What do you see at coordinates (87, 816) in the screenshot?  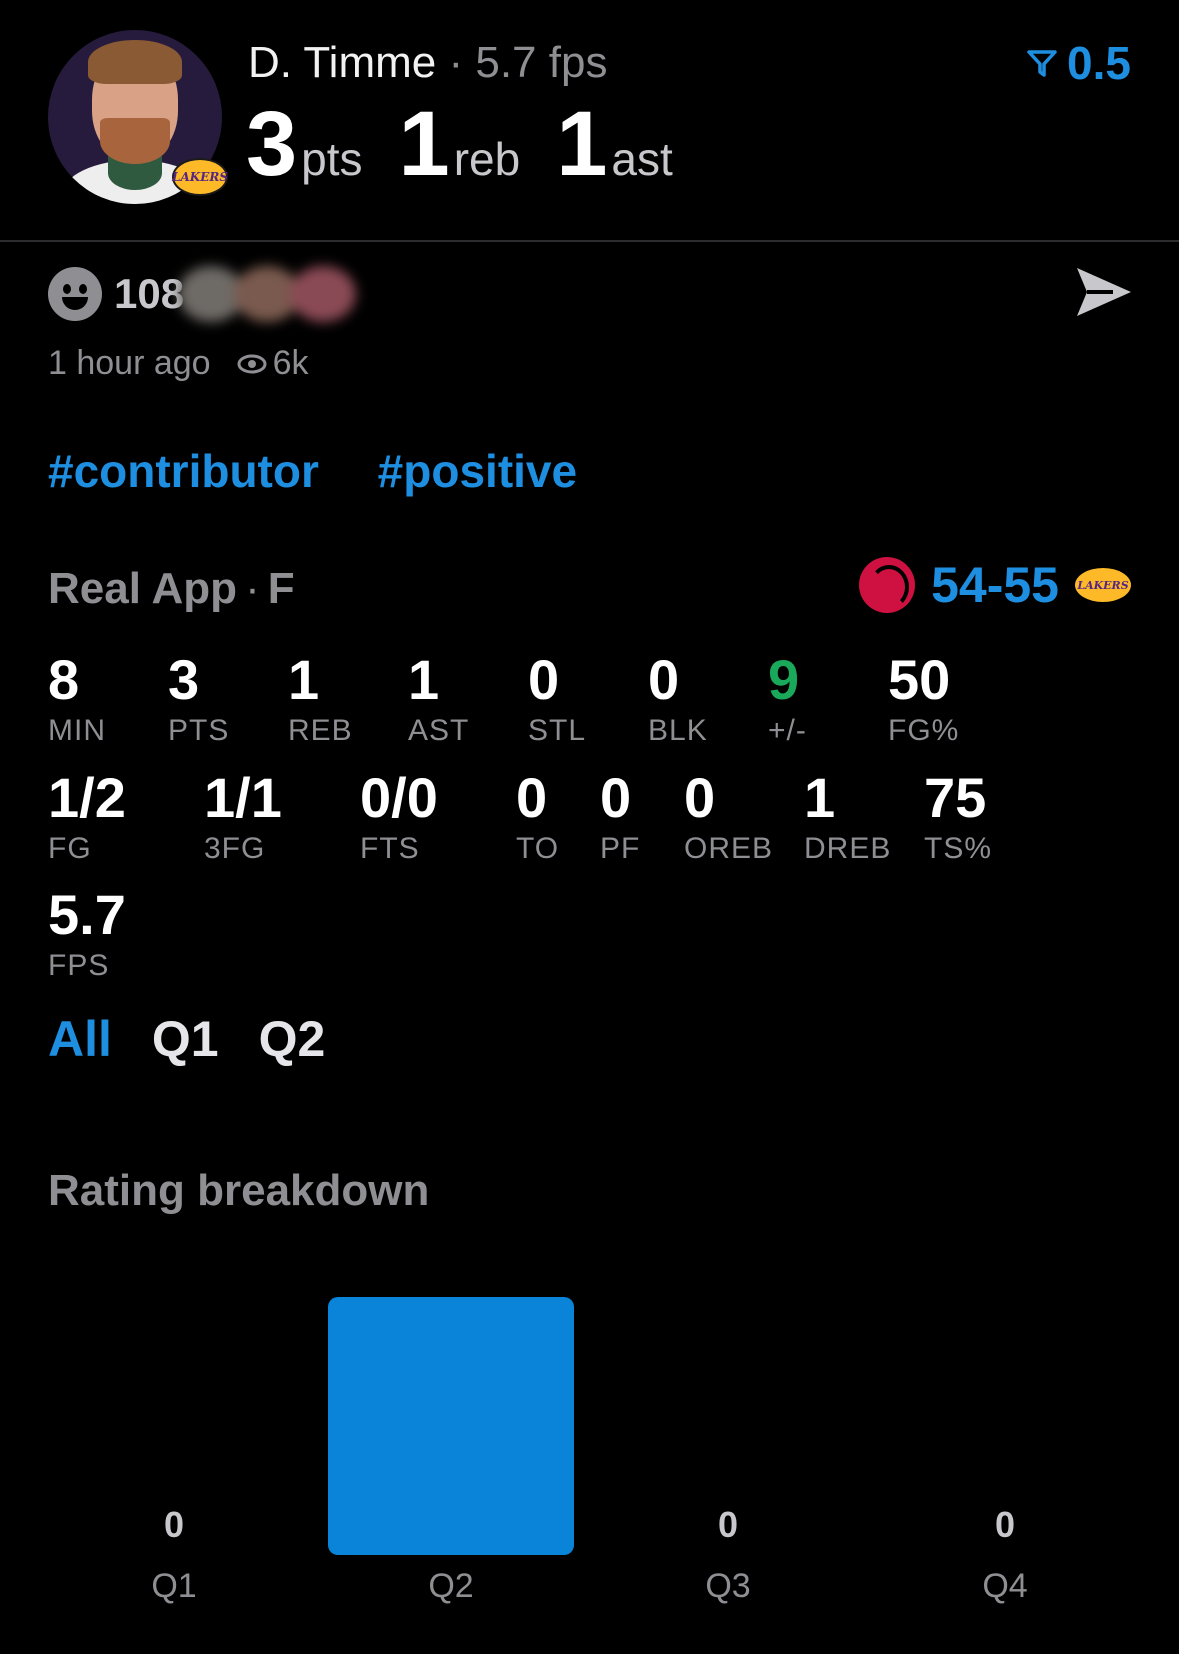 I see `stat-fg: 1/2 FG` at bounding box center [87, 816].